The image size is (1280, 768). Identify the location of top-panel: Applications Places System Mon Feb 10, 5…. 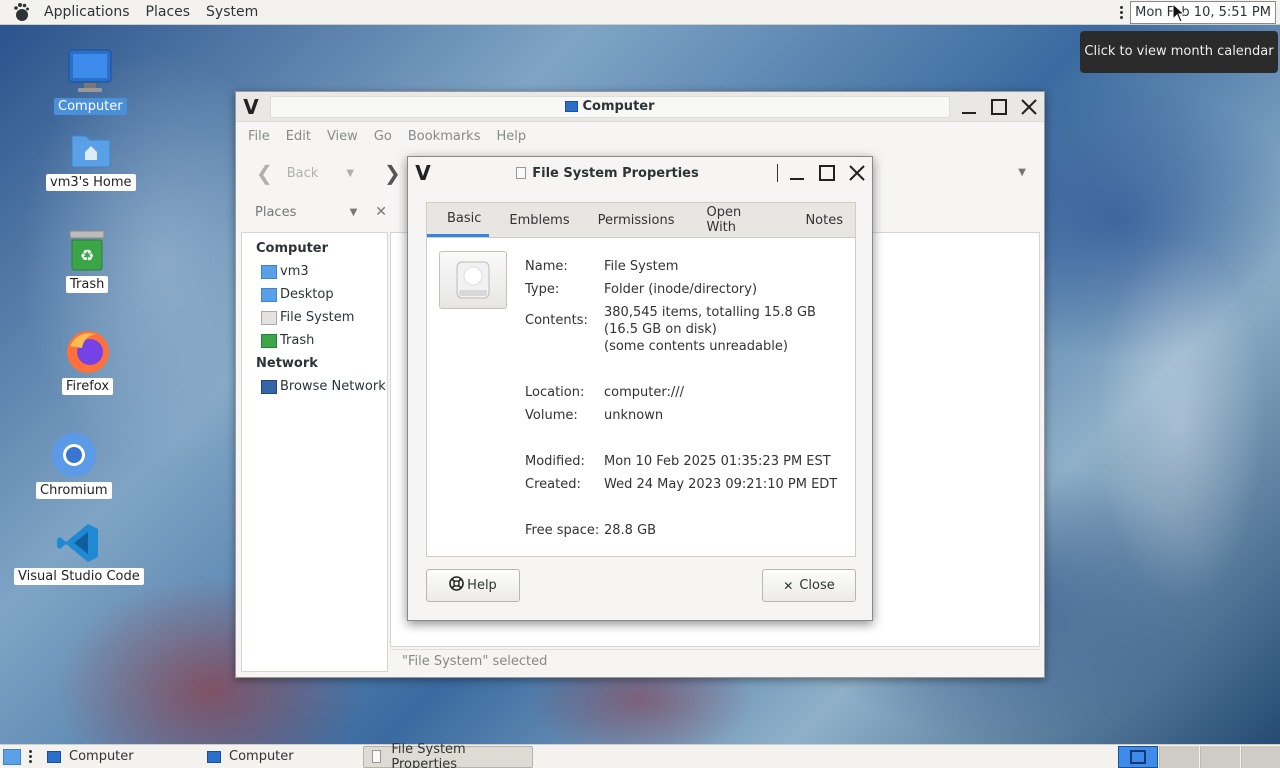
(640, 12).